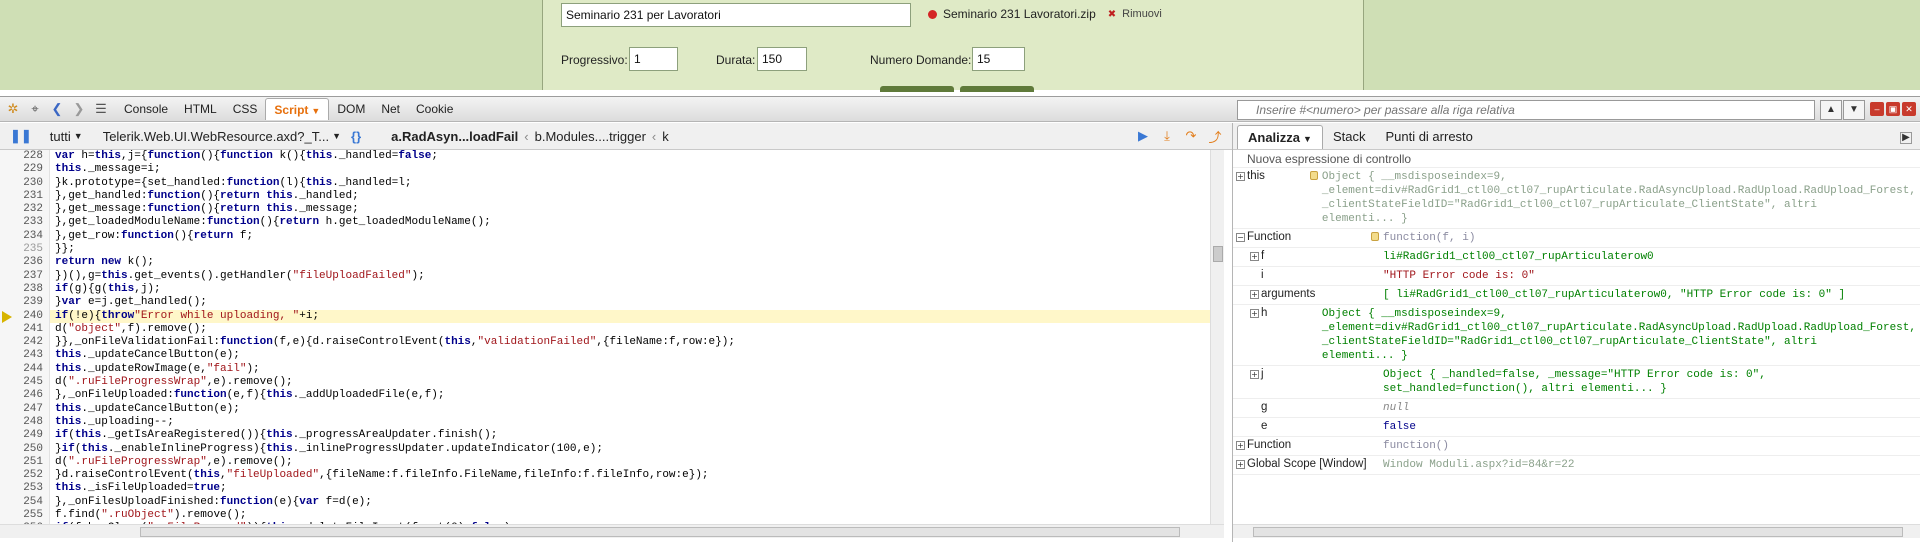  What do you see at coordinates (25, 356) in the screenshot?
I see `line-number: 243` at bounding box center [25, 356].